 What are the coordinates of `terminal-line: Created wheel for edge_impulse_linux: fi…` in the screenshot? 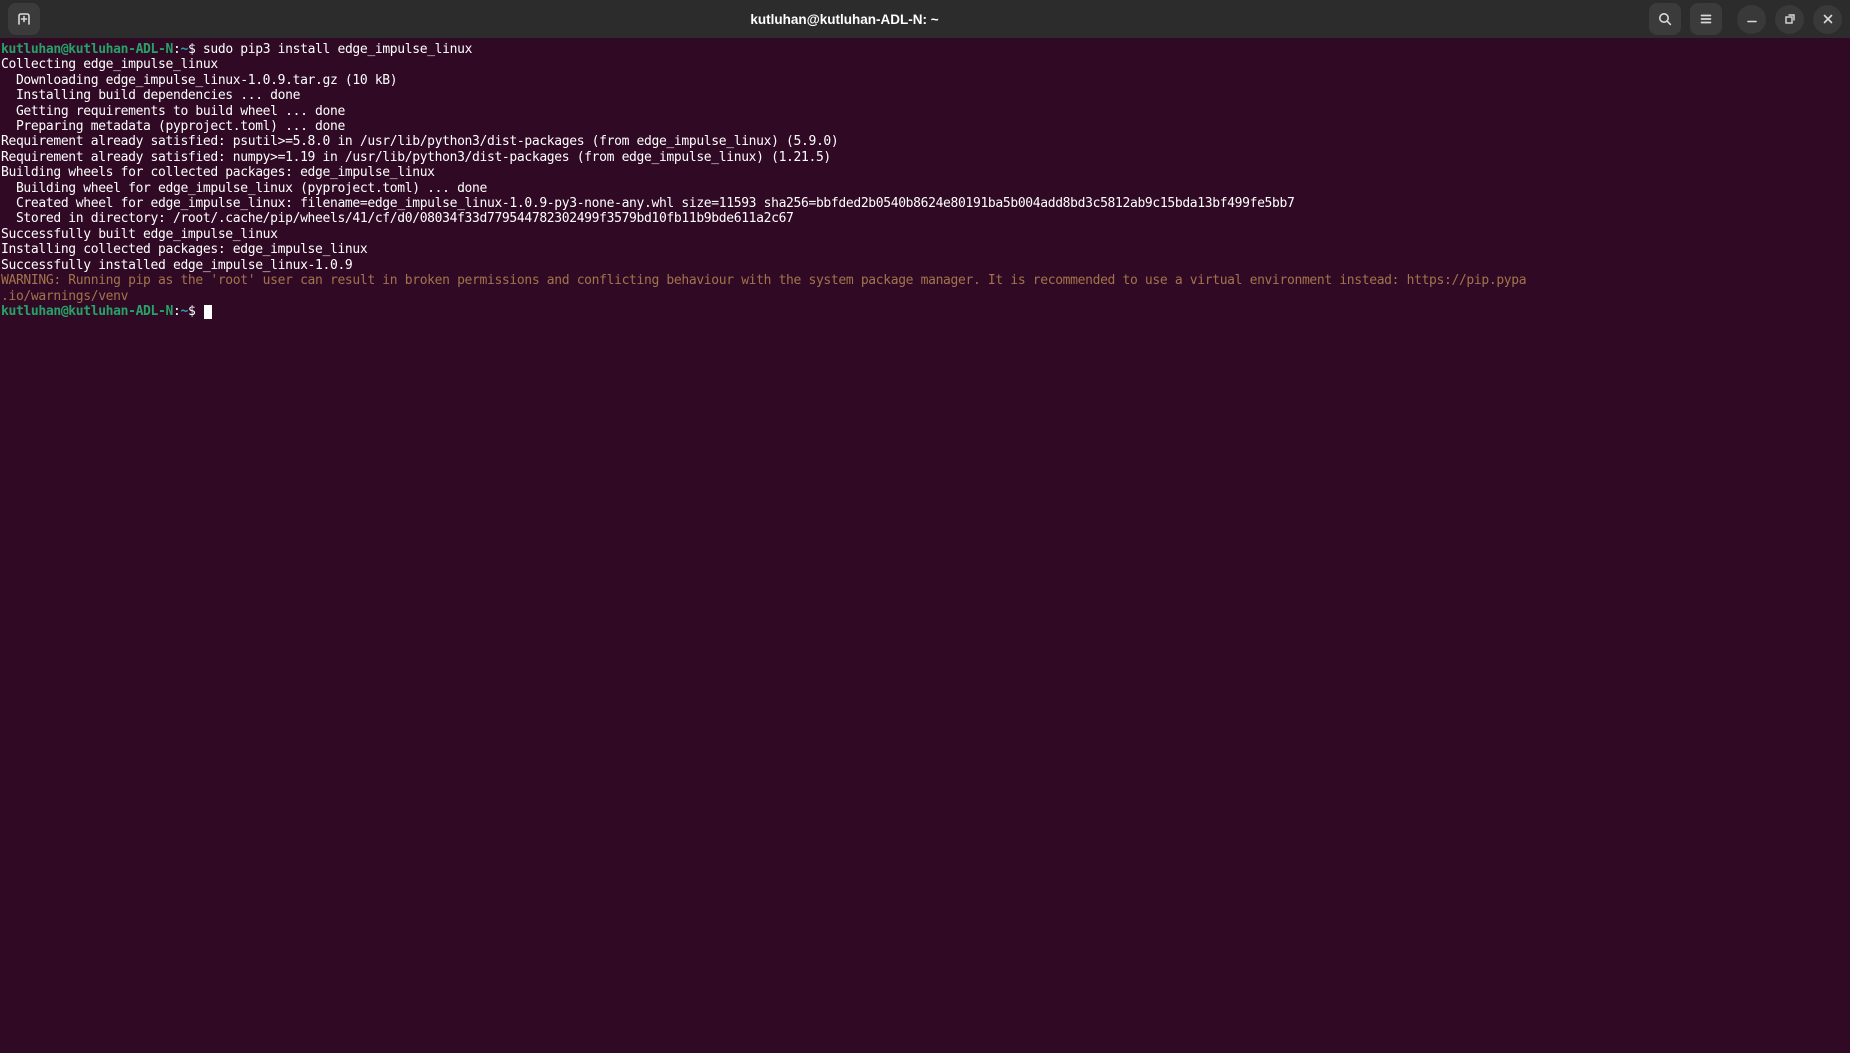 It's located at (648, 204).